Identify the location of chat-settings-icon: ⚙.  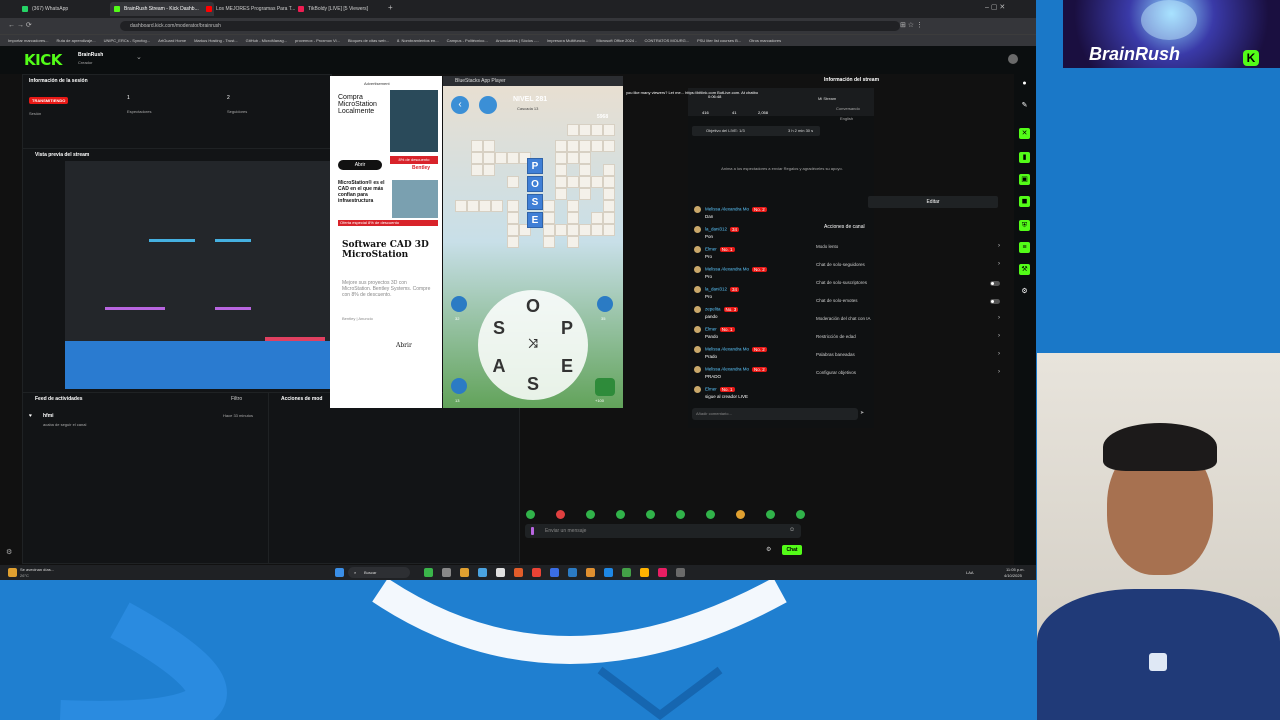
(768, 549).